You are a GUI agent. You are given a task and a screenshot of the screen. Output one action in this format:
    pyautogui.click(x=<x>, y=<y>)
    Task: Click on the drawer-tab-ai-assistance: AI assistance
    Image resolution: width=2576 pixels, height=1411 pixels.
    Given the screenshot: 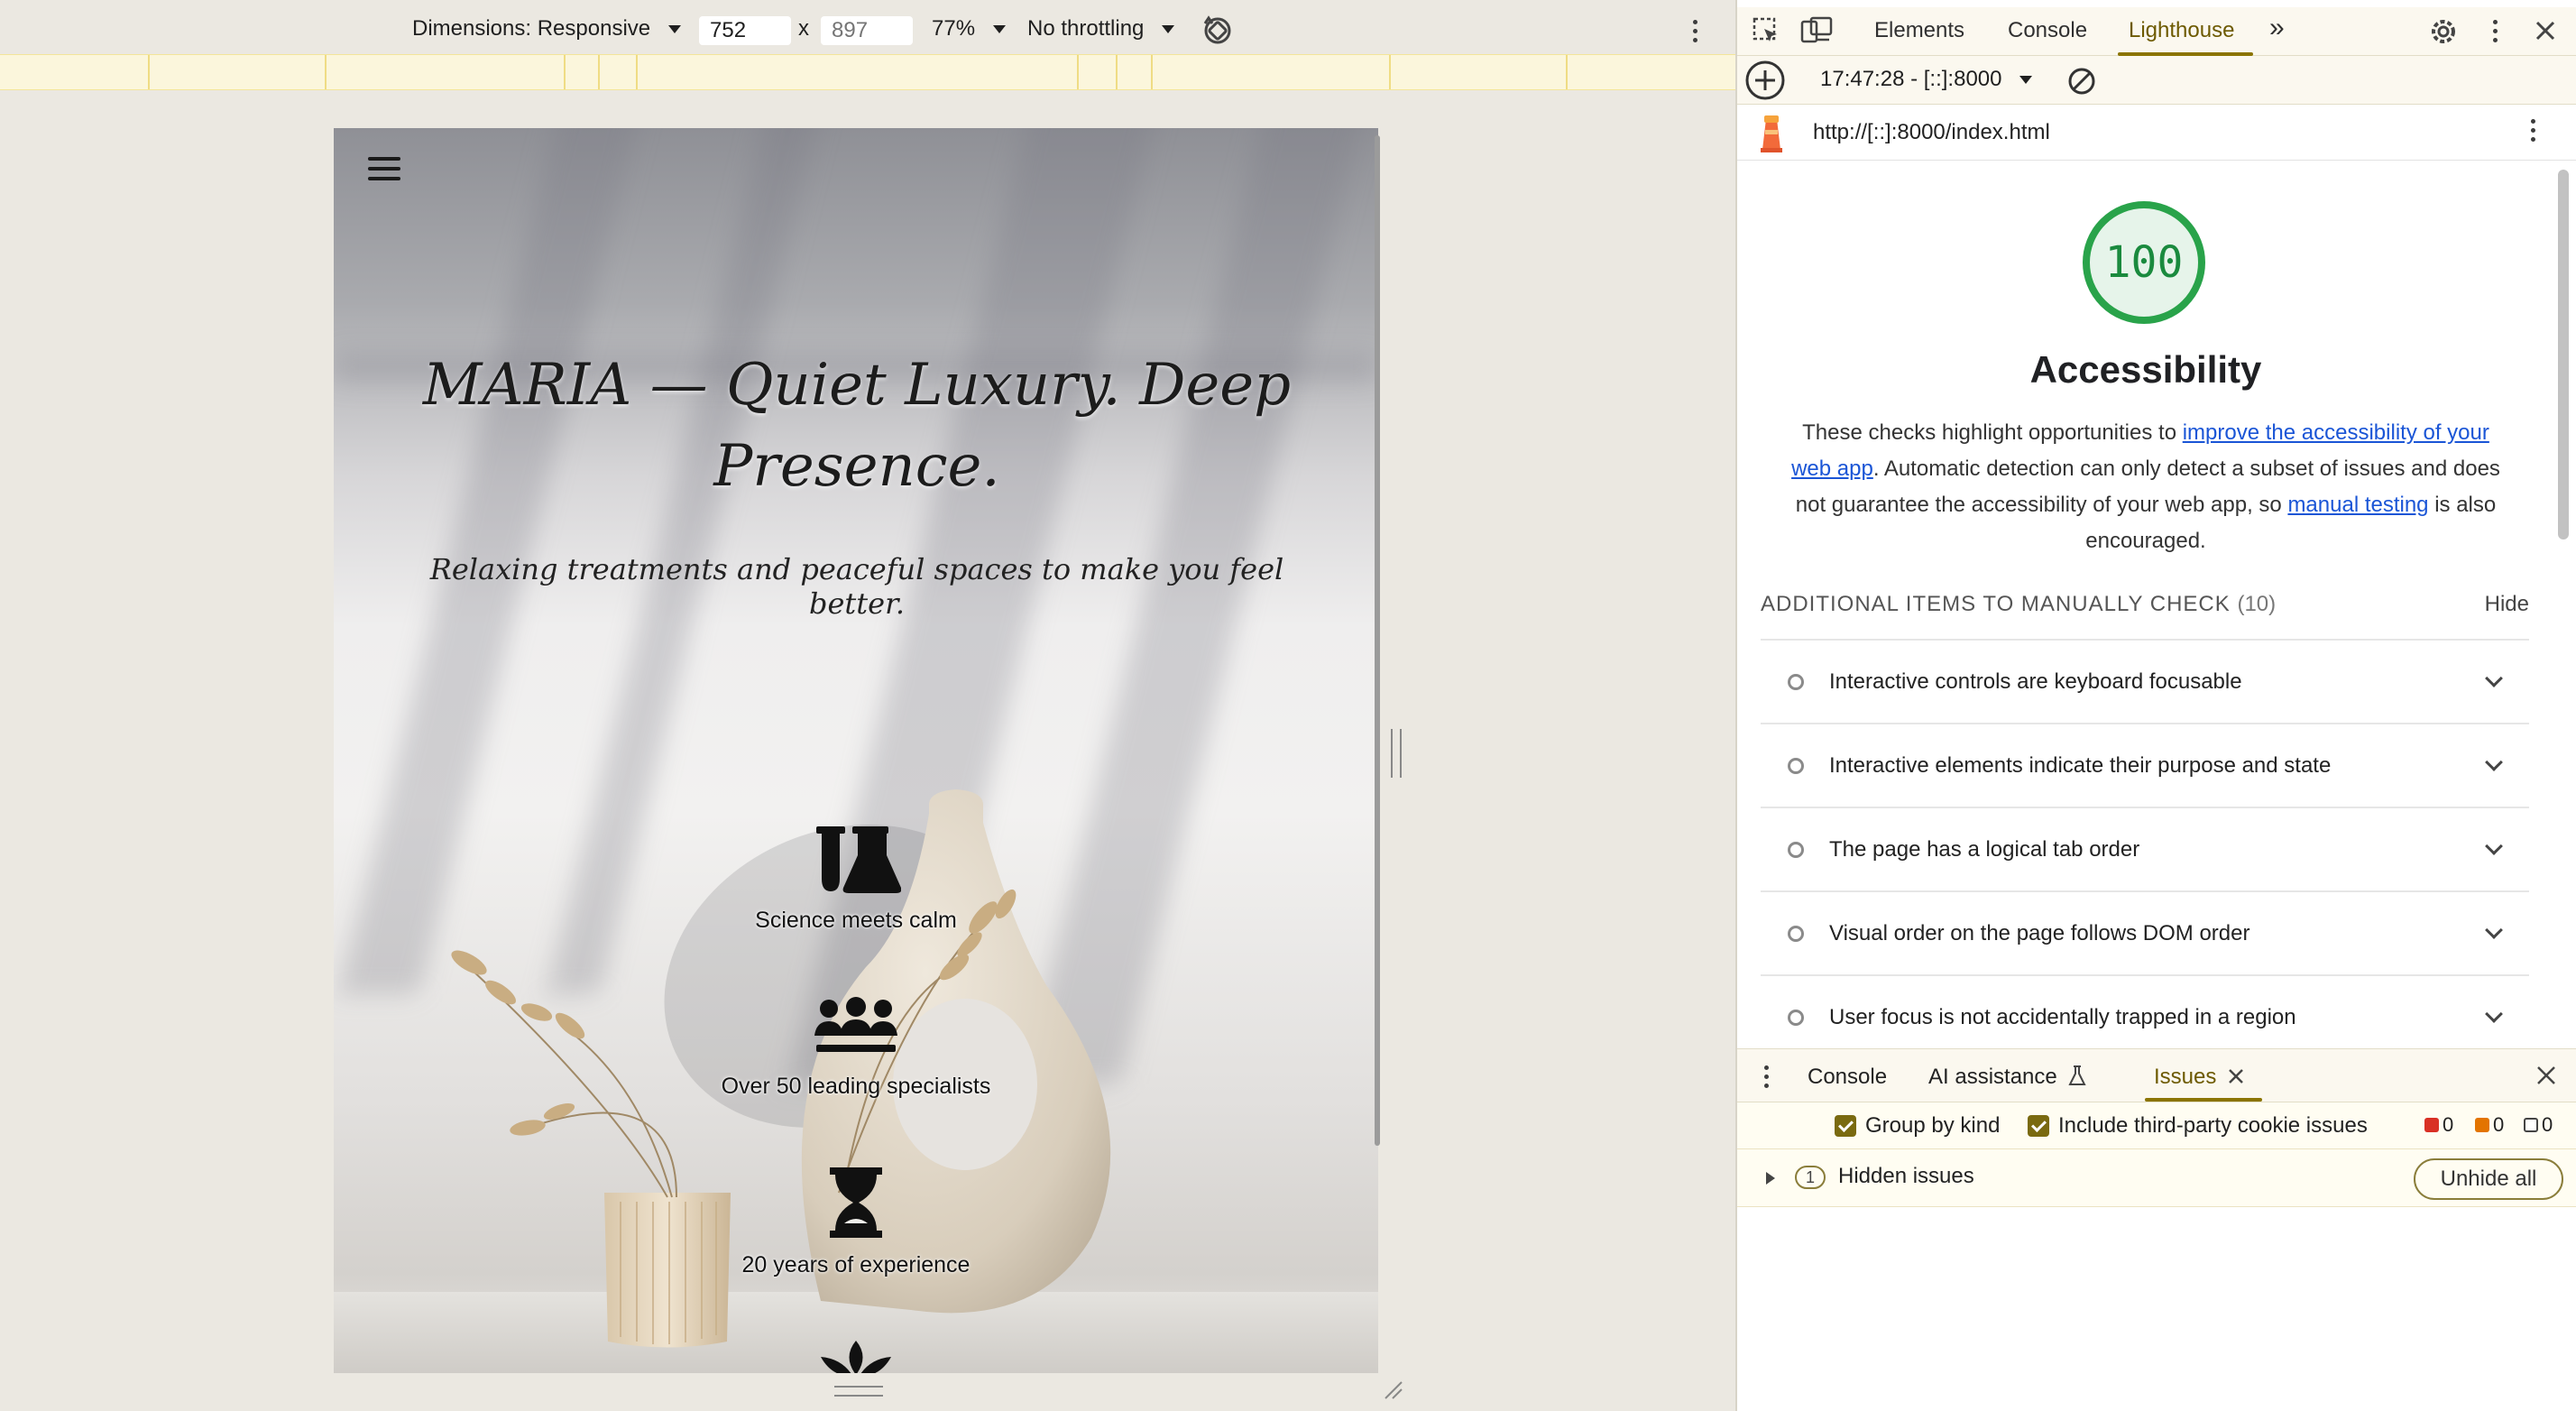 What is the action you would take?
    pyautogui.click(x=2007, y=1077)
    